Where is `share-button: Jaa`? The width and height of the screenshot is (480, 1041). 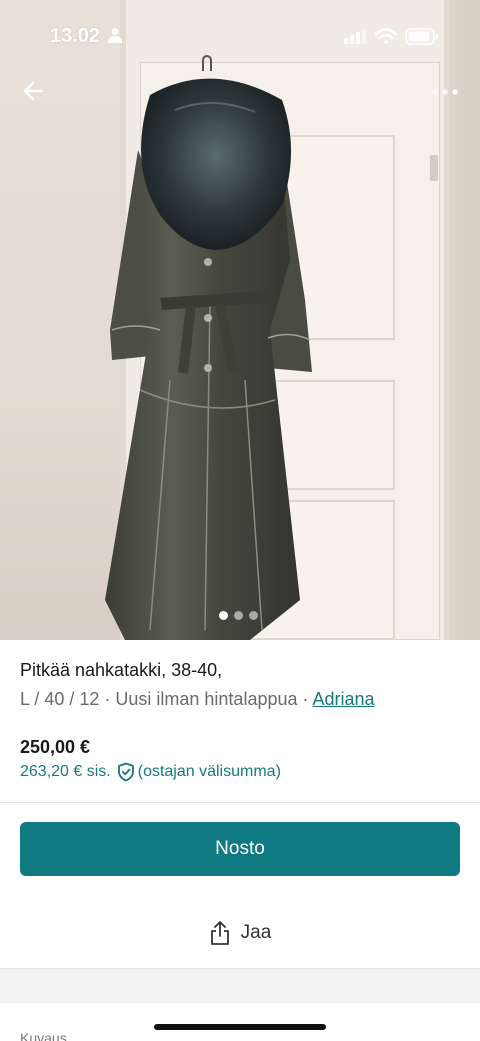 share-button: Jaa is located at coordinates (240, 933).